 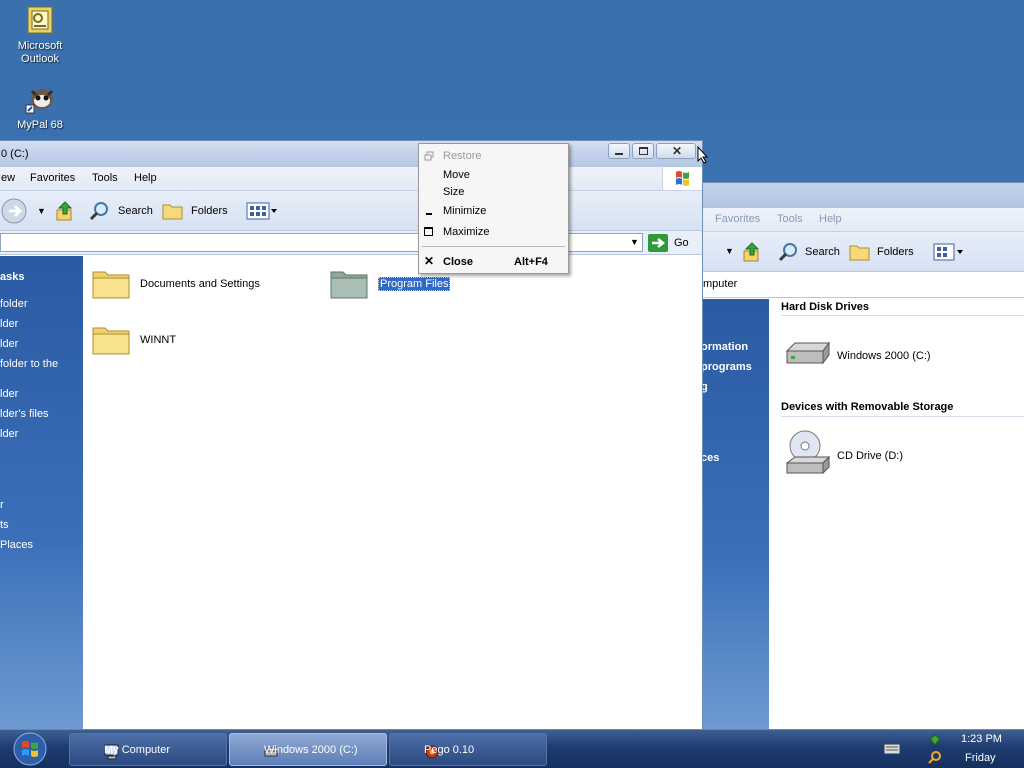 I want to click on drive-item: Windows 2000 (C:), so click(x=883, y=356).